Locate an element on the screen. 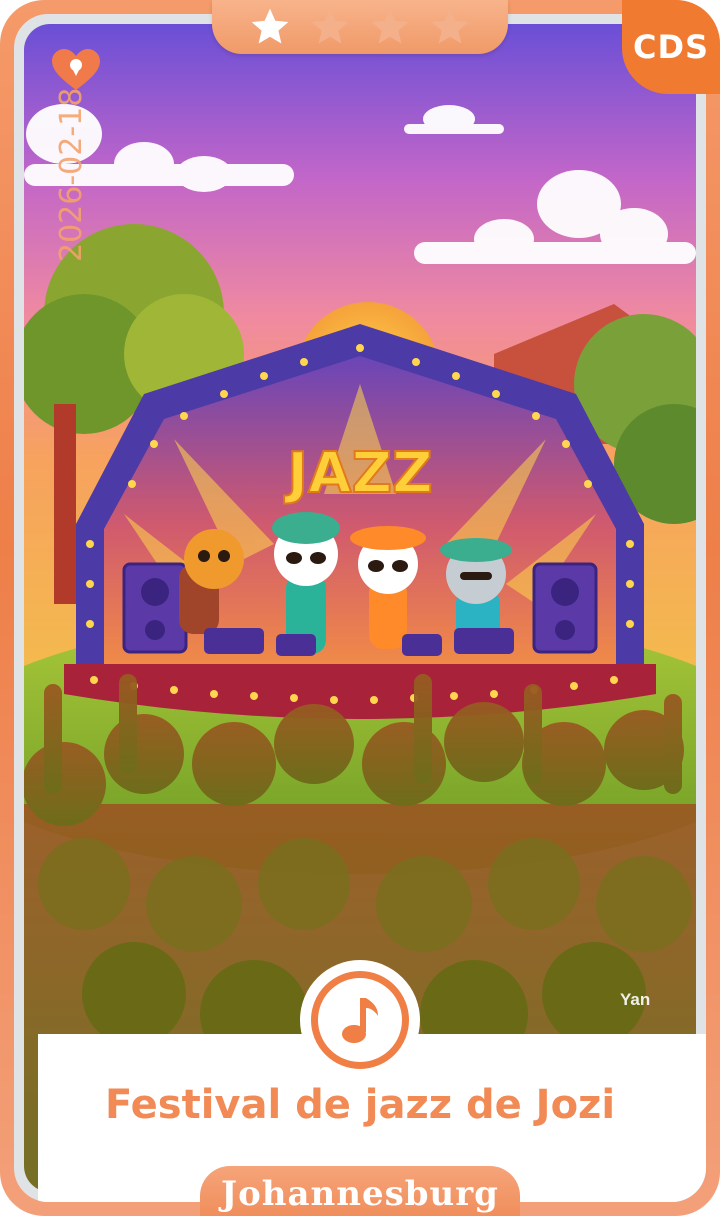 Image resolution: width=720 pixels, height=1216 pixels. country-badge: CDS is located at coordinates (671, 47).